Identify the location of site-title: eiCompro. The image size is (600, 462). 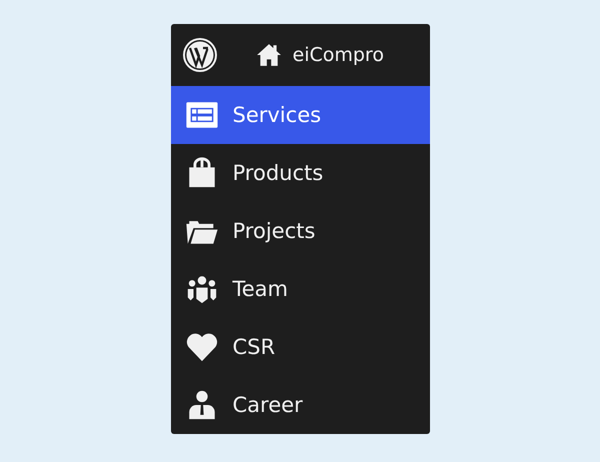
(338, 55).